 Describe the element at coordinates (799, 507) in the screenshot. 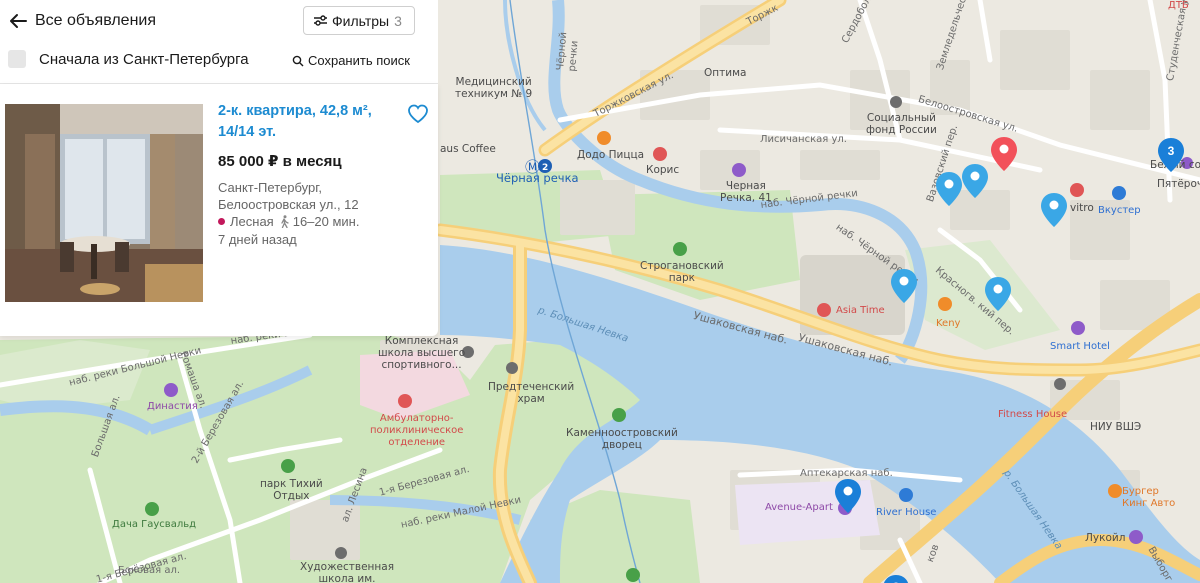

I see `label-avenue: Avenue-Apart` at that location.